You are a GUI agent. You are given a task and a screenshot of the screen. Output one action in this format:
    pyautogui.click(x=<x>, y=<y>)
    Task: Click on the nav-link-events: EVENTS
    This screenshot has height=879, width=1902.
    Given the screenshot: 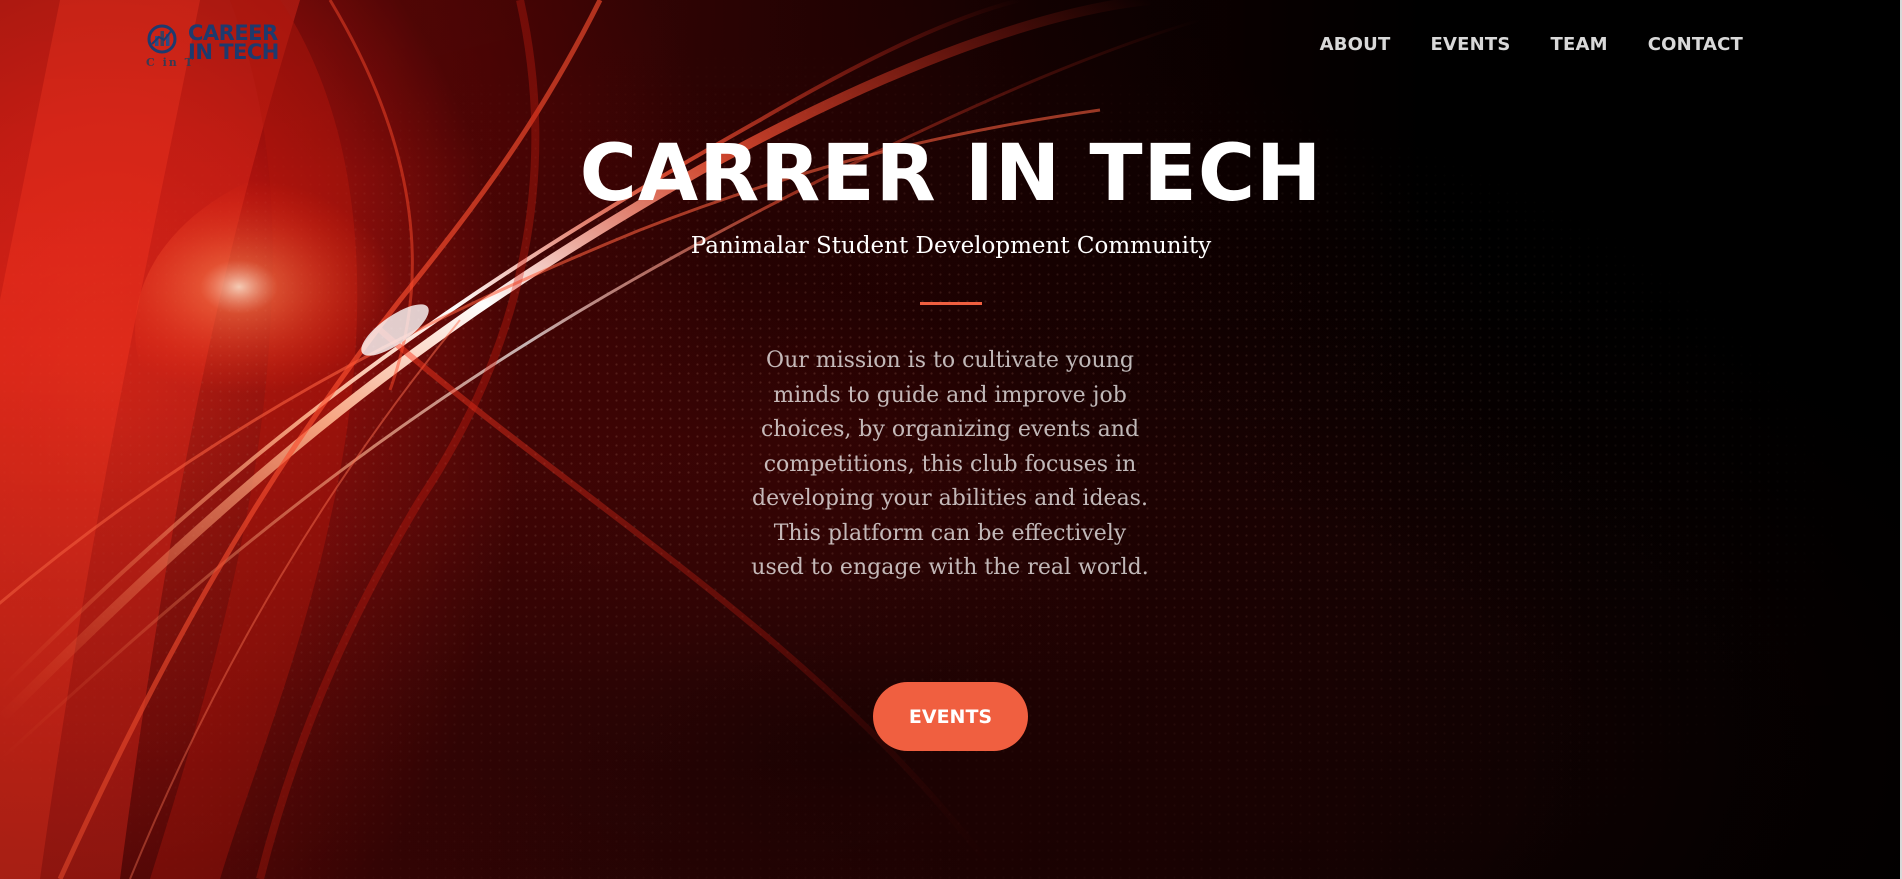 What is the action you would take?
    pyautogui.click(x=1470, y=44)
    